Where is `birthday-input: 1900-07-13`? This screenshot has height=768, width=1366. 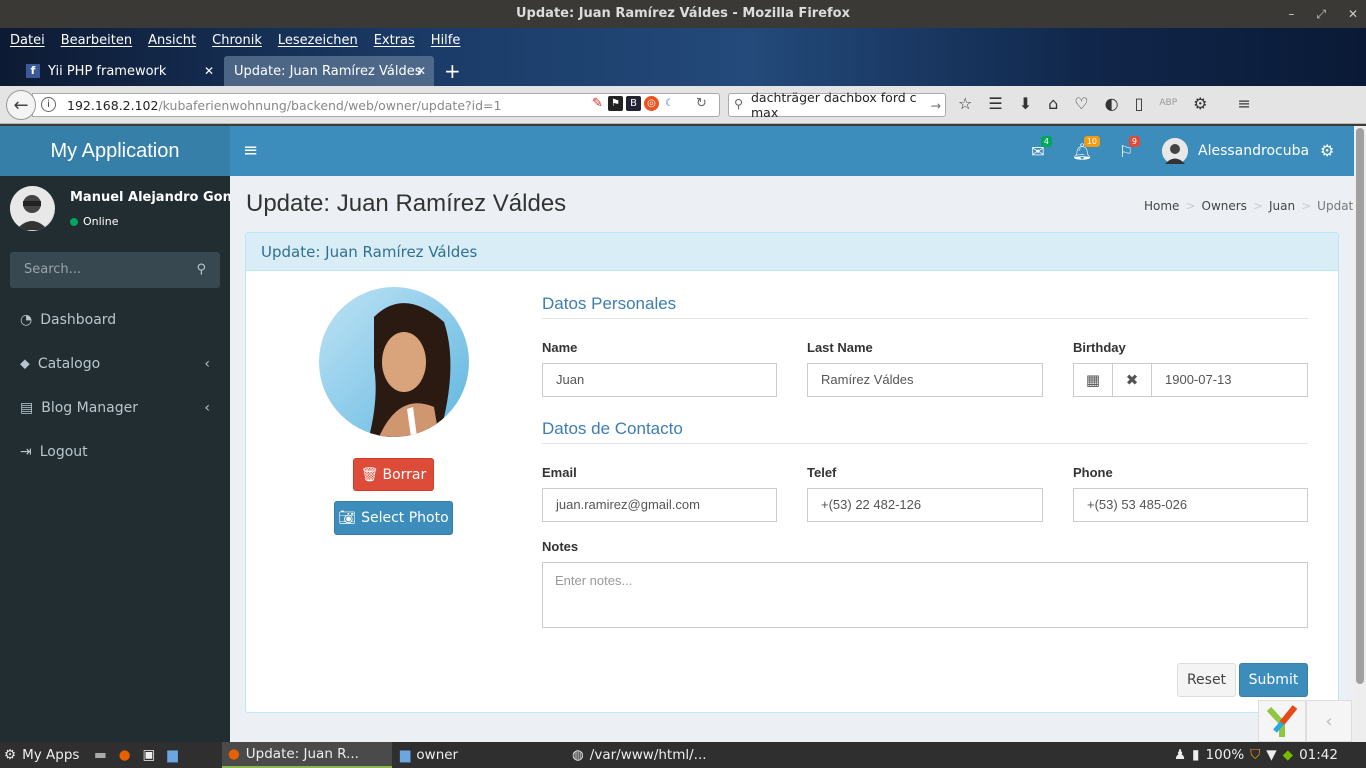
birthday-input: 1900-07-13 is located at coordinates (1229, 380).